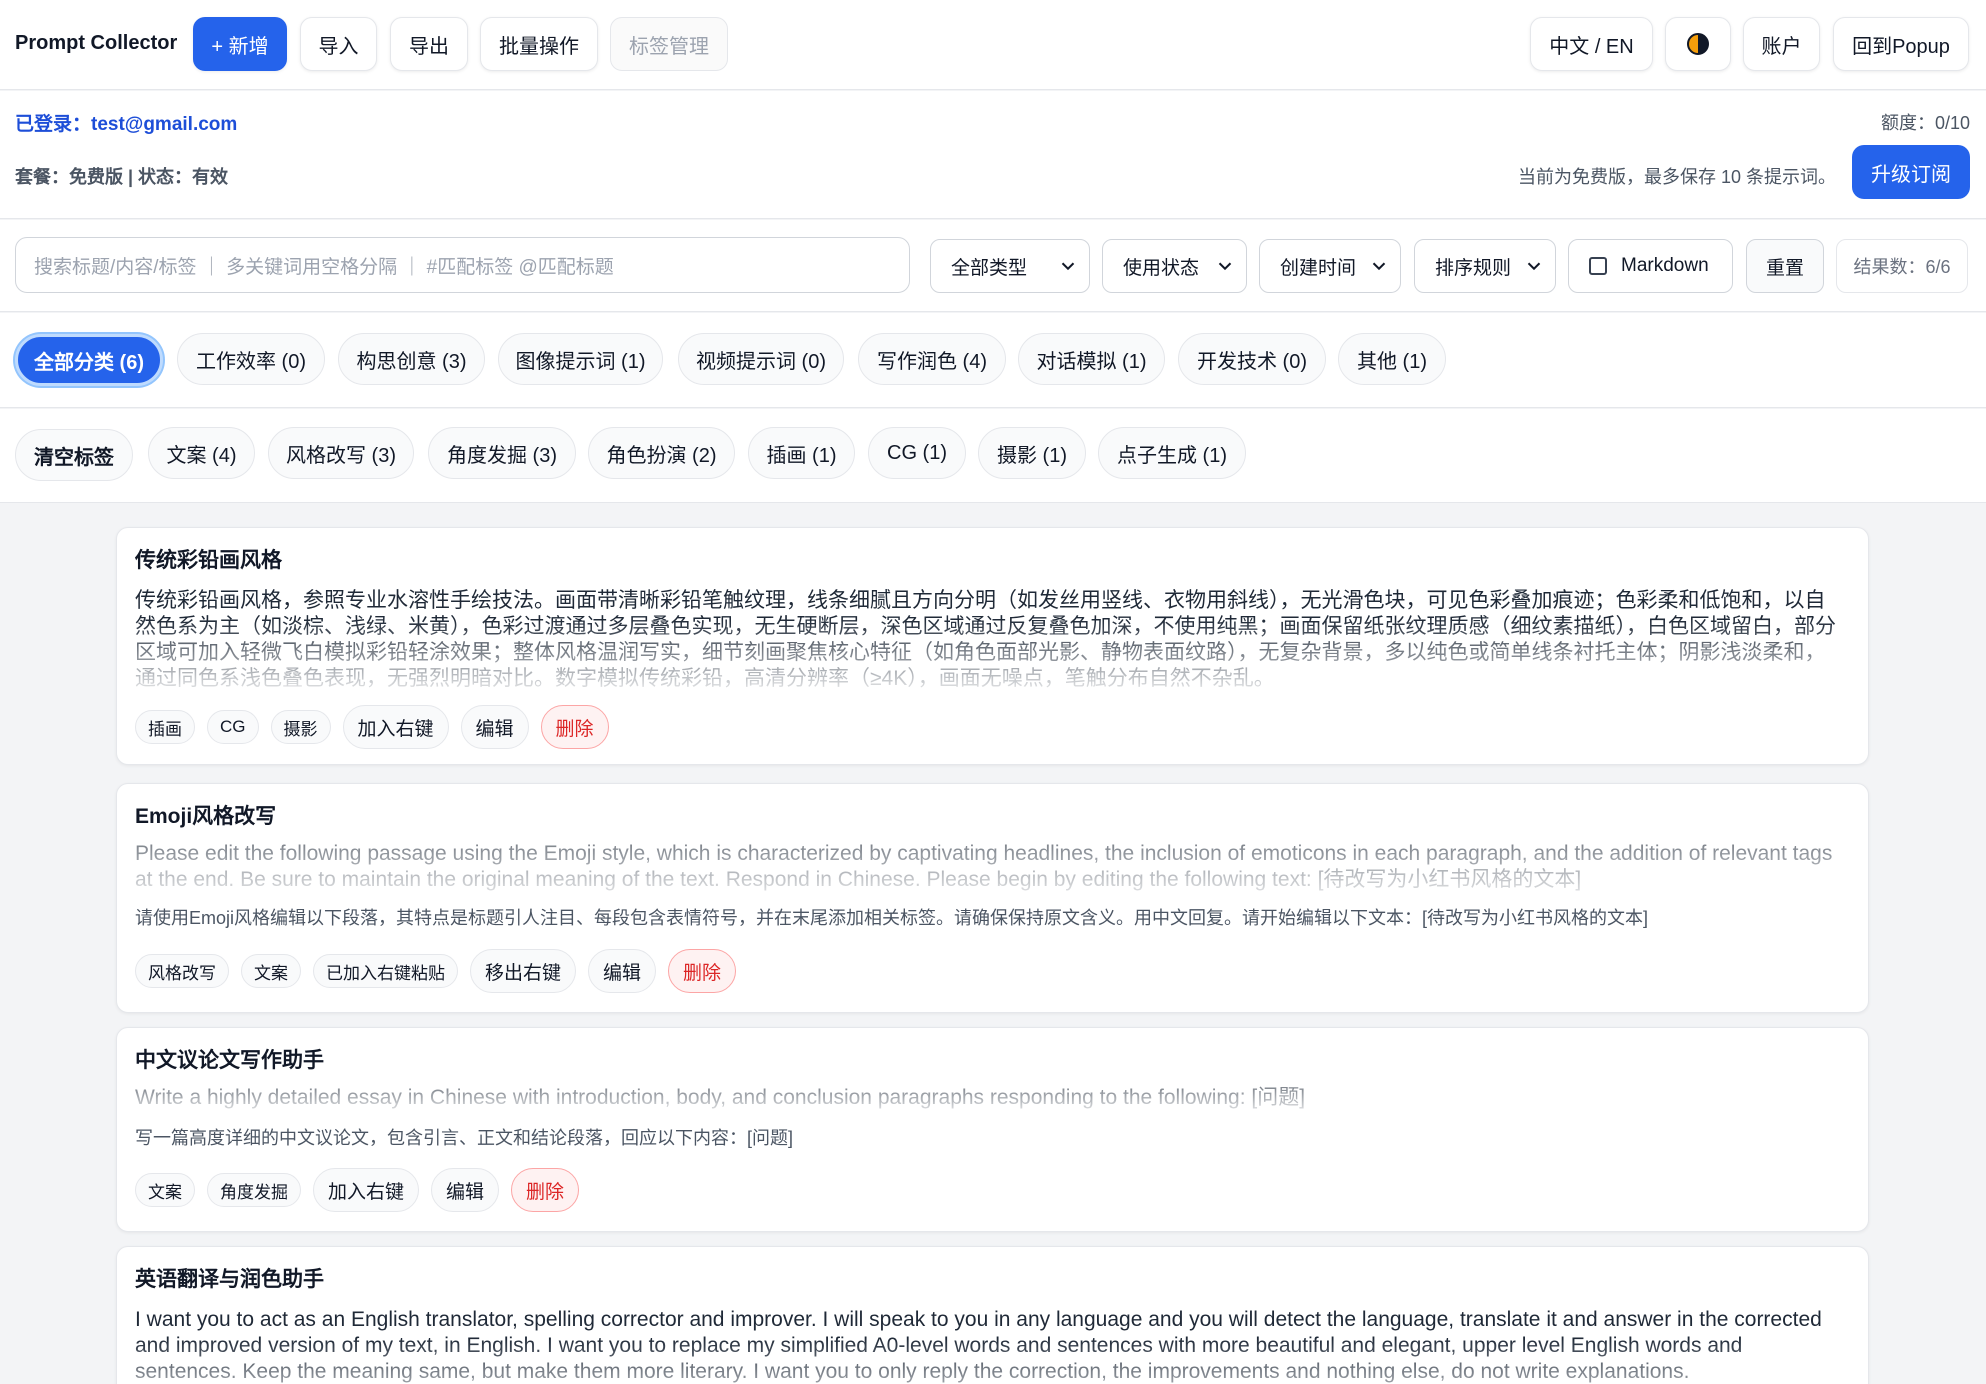  What do you see at coordinates (182, 971) in the screenshot?
I see `prompt-tag: 风格改写` at bounding box center [182, 971].